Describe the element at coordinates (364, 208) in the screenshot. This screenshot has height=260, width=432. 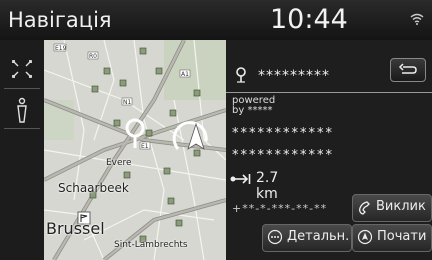
I see `phone-icon` at that location.